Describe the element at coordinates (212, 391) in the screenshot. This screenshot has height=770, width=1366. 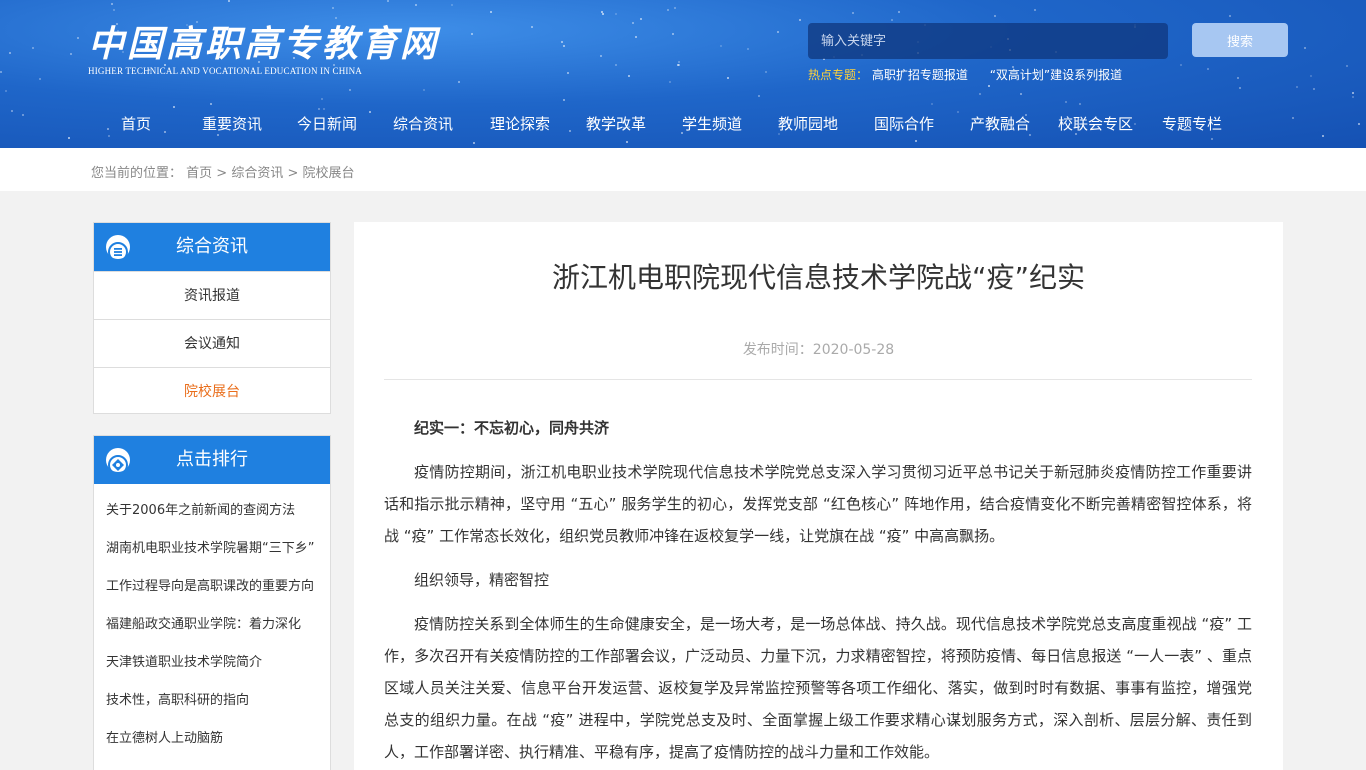
I see `sidebar-item-college-showcase: 院校展台` at that location.